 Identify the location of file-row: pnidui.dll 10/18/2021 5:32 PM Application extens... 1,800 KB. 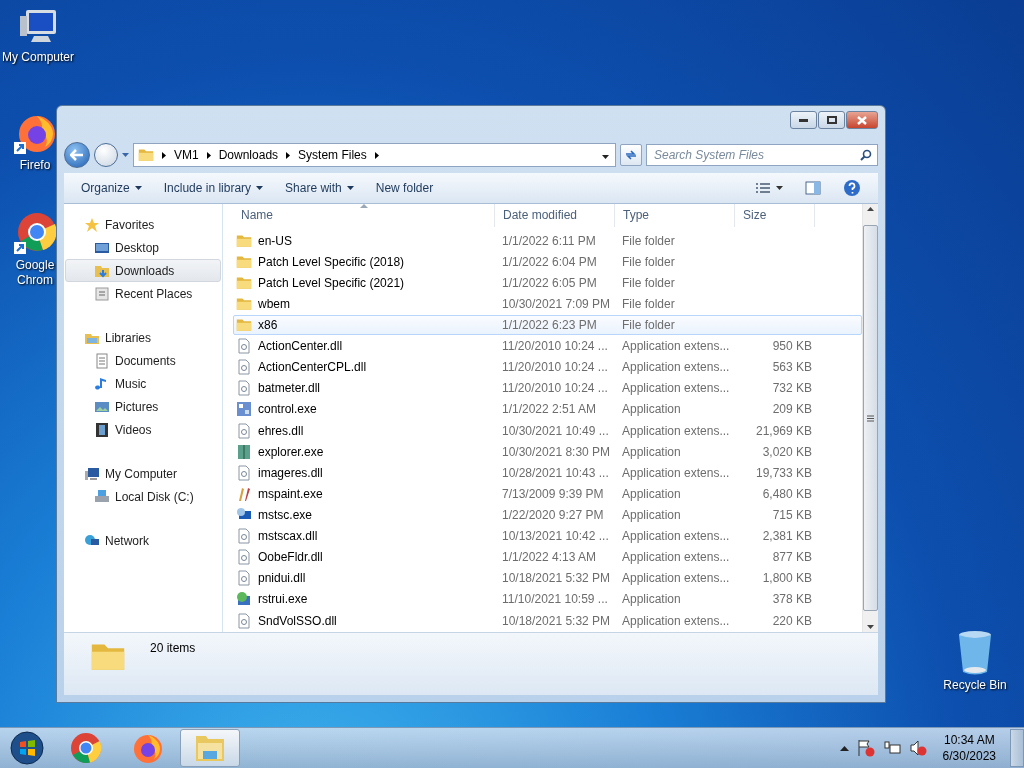
(547, 578).